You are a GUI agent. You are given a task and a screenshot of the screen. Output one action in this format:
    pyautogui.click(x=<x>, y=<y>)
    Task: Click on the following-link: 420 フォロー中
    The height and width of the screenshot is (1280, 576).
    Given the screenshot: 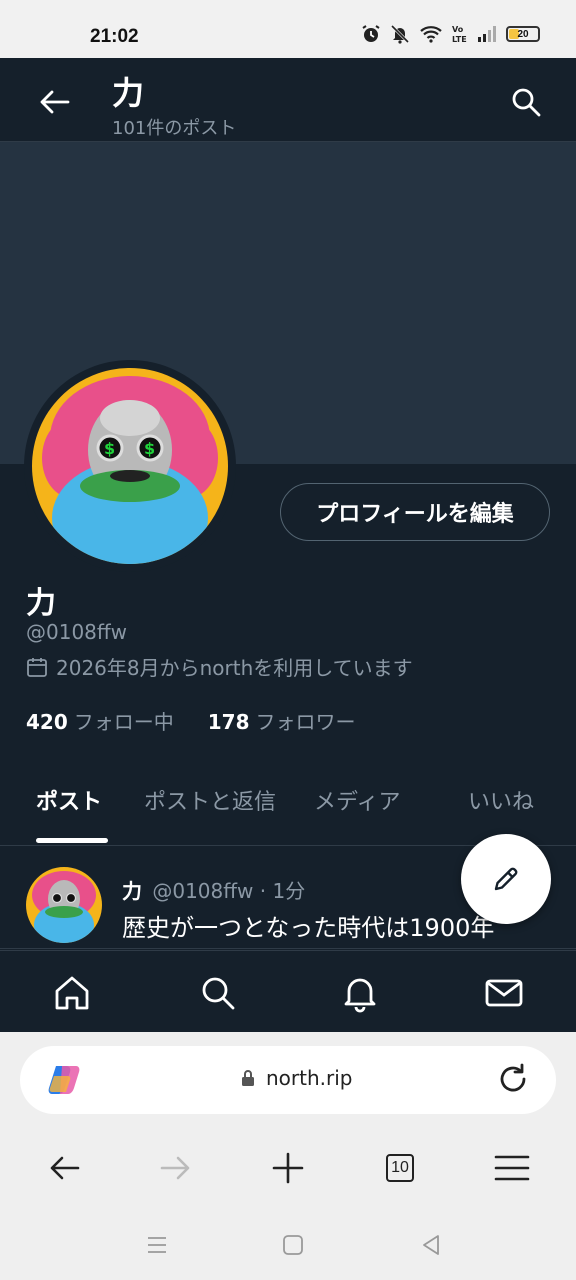 What is the action you would take?
    pyautogui.click(x=100, y=720)
    